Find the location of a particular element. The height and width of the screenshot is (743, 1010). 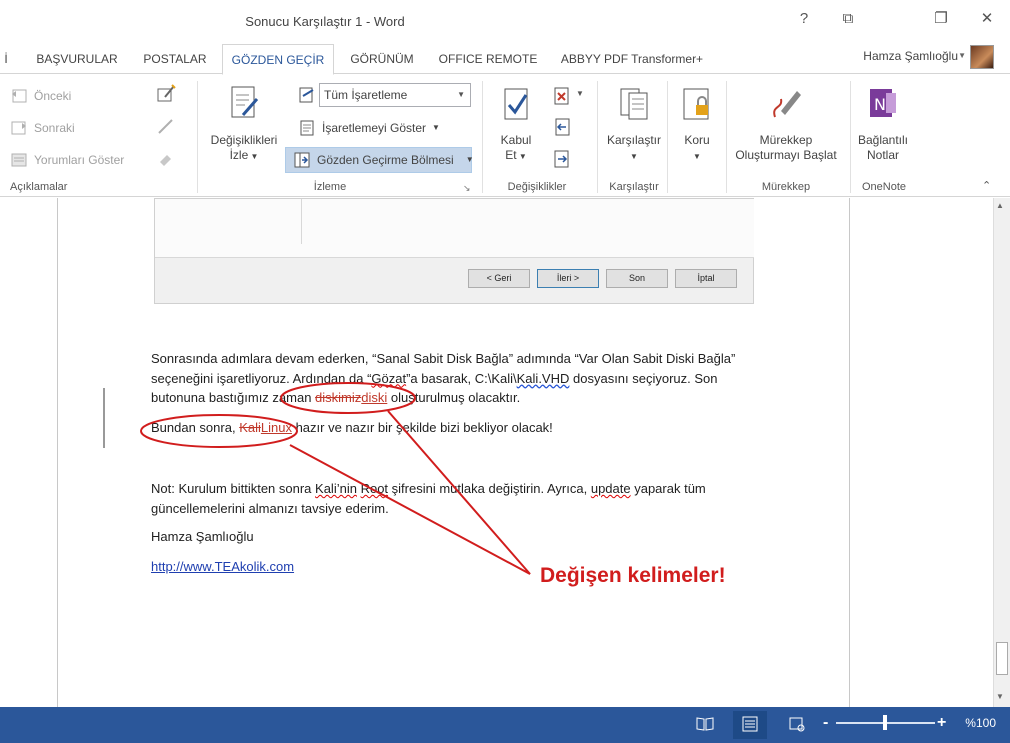

tab-references: BAŞVURULAR is located at coordinates (77, 59).